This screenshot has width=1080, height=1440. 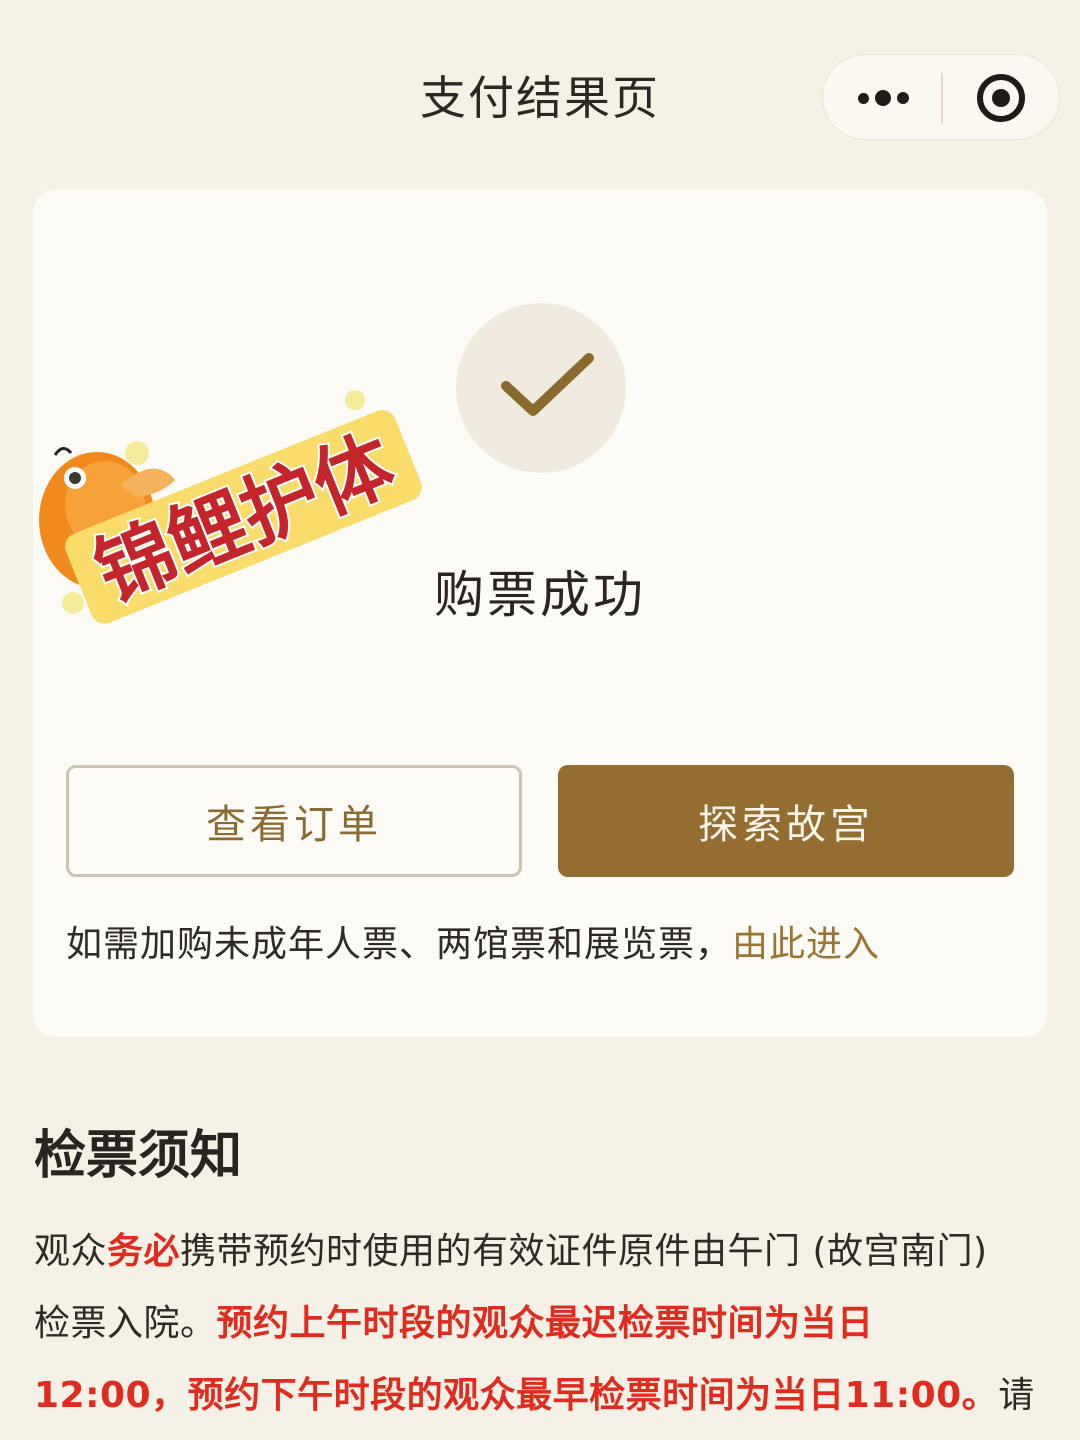 I want to click on notice-text: 观众, so click(x=71, y=1251).